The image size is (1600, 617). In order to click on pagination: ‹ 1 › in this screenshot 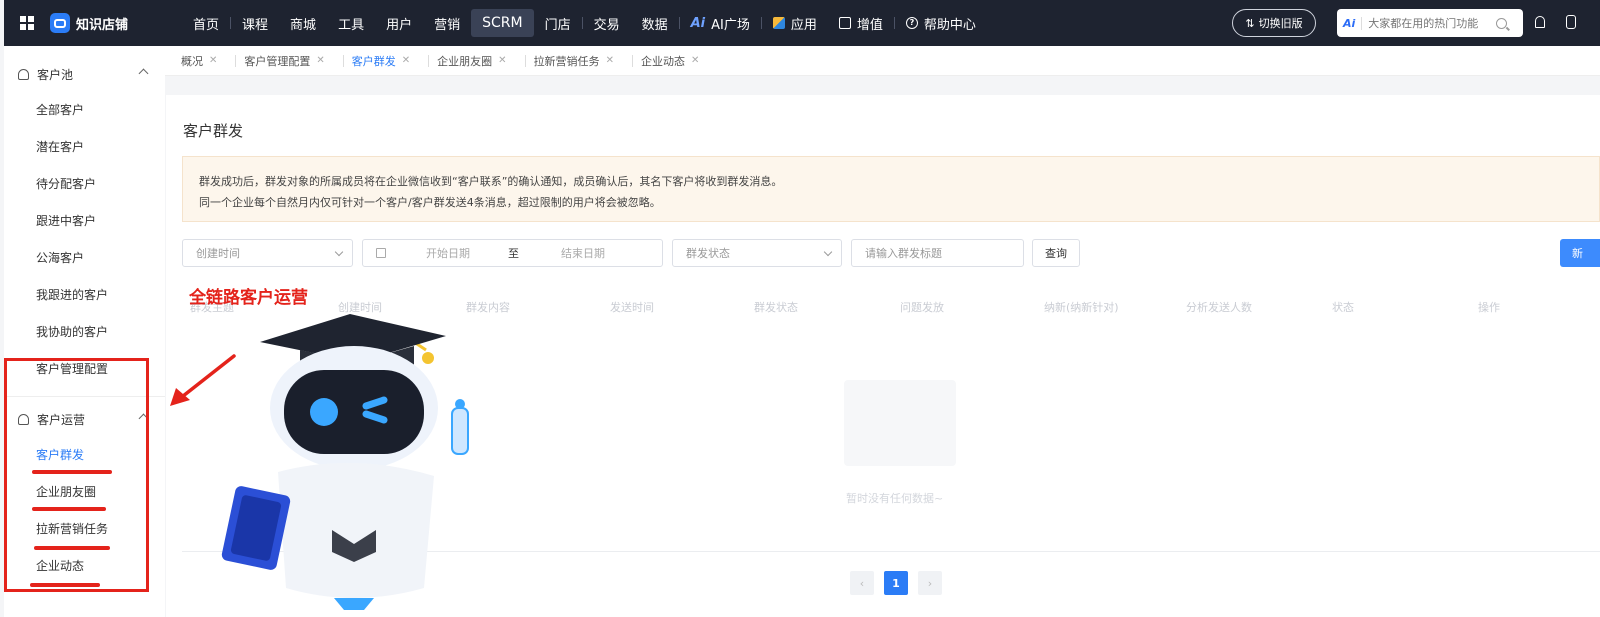, I will do `click(896, 583)`.